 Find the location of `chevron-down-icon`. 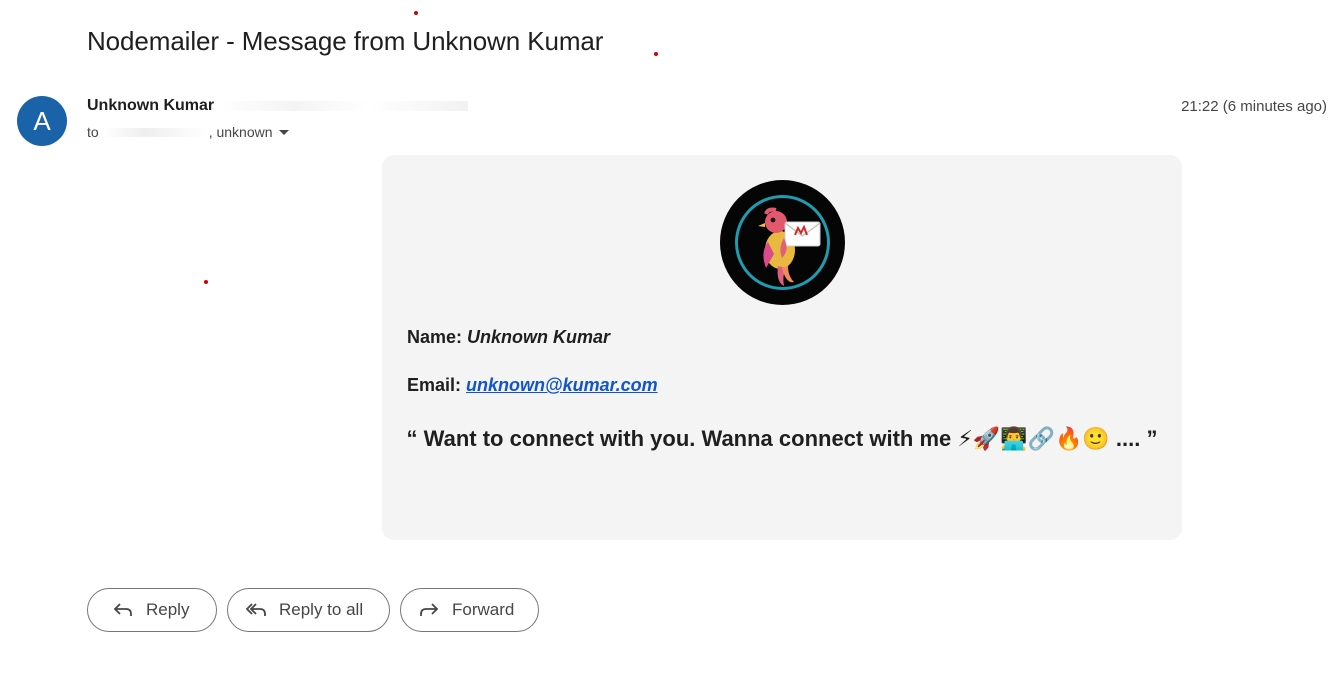

chevron-down-icon is located at coordinates (283, 132).